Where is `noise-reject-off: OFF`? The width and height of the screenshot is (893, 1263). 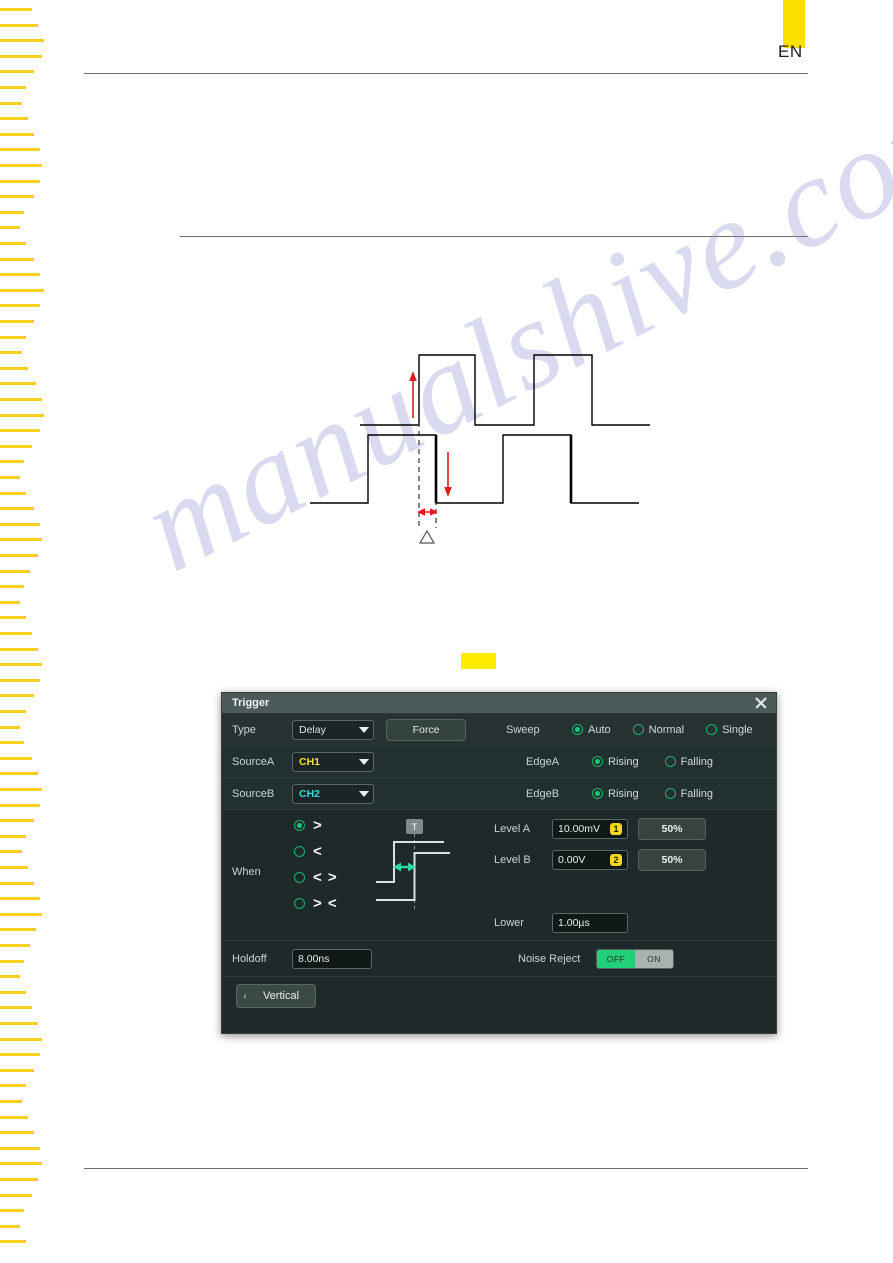 noise-reject-off: OFF is located at coordinates (616, 958).